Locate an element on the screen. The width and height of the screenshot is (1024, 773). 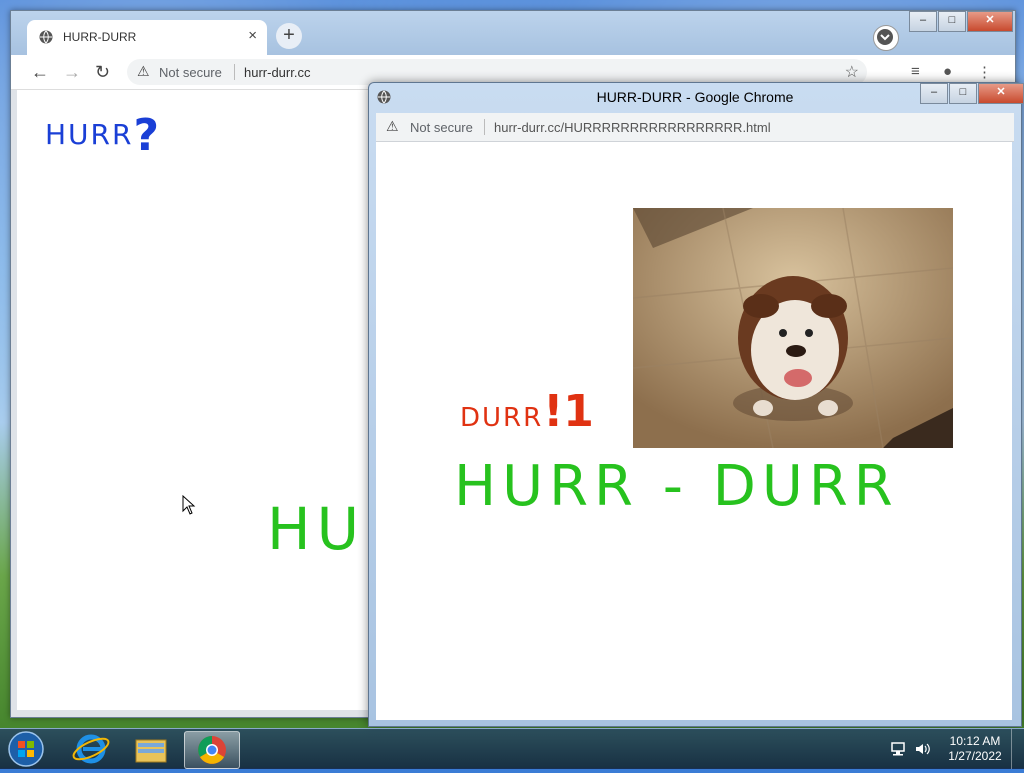
durr-exclaim: !1 is located at coordinates (568, 411).